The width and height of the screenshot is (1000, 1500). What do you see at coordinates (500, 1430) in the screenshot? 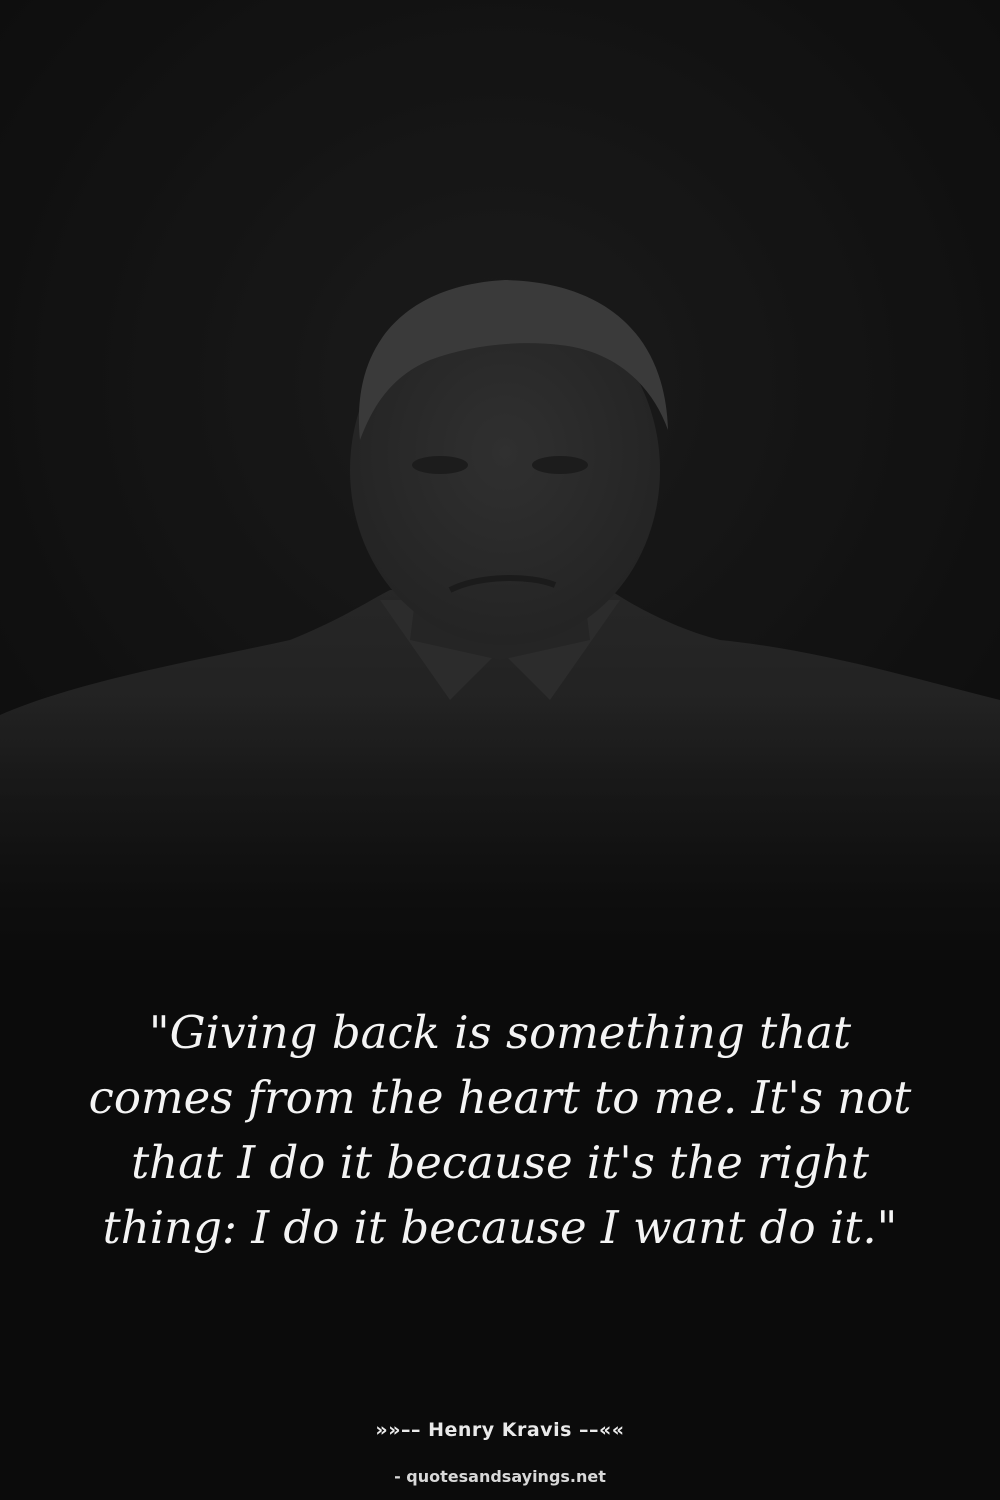
I see `author-line: »»–– Henry Kravis ––««` at bounding box center [500, 1430].